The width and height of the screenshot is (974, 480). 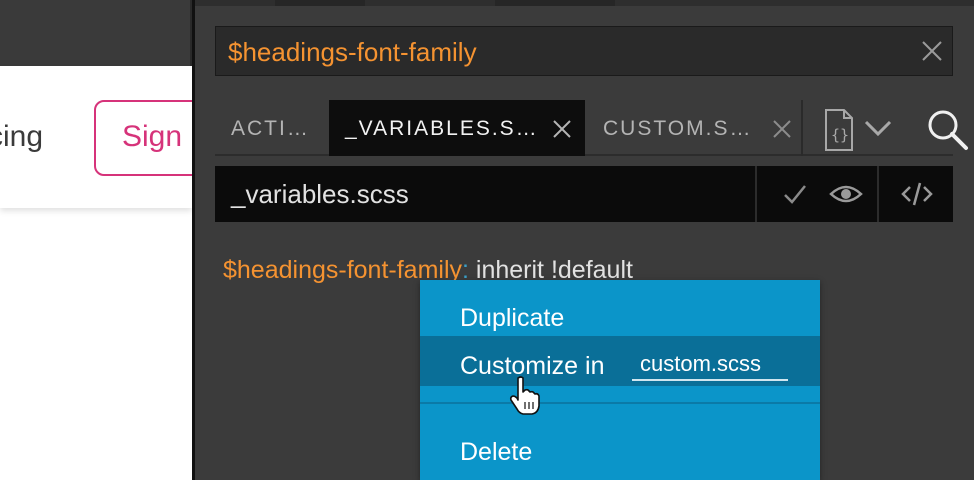 What do you see at coordinates (96, 33) in the screenshot?
I see `browser-toolbar` at bounding box center [96, 33].